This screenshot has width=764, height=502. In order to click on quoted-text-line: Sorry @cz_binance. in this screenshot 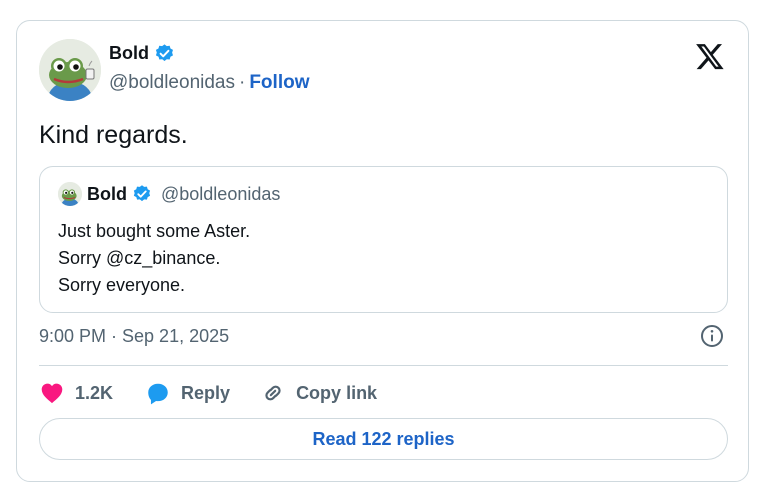, I will do `click(139, 258)`.